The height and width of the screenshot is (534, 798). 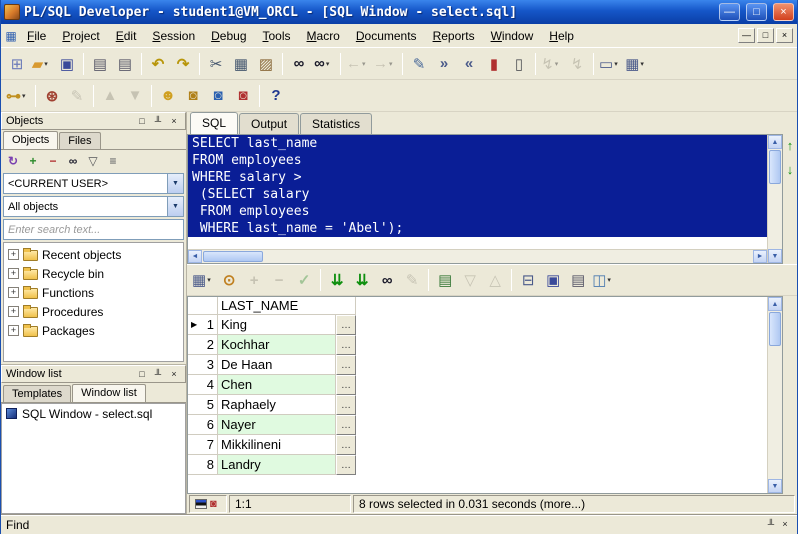 I want to click on find-close-button: ×, so click(x=785, y=524).